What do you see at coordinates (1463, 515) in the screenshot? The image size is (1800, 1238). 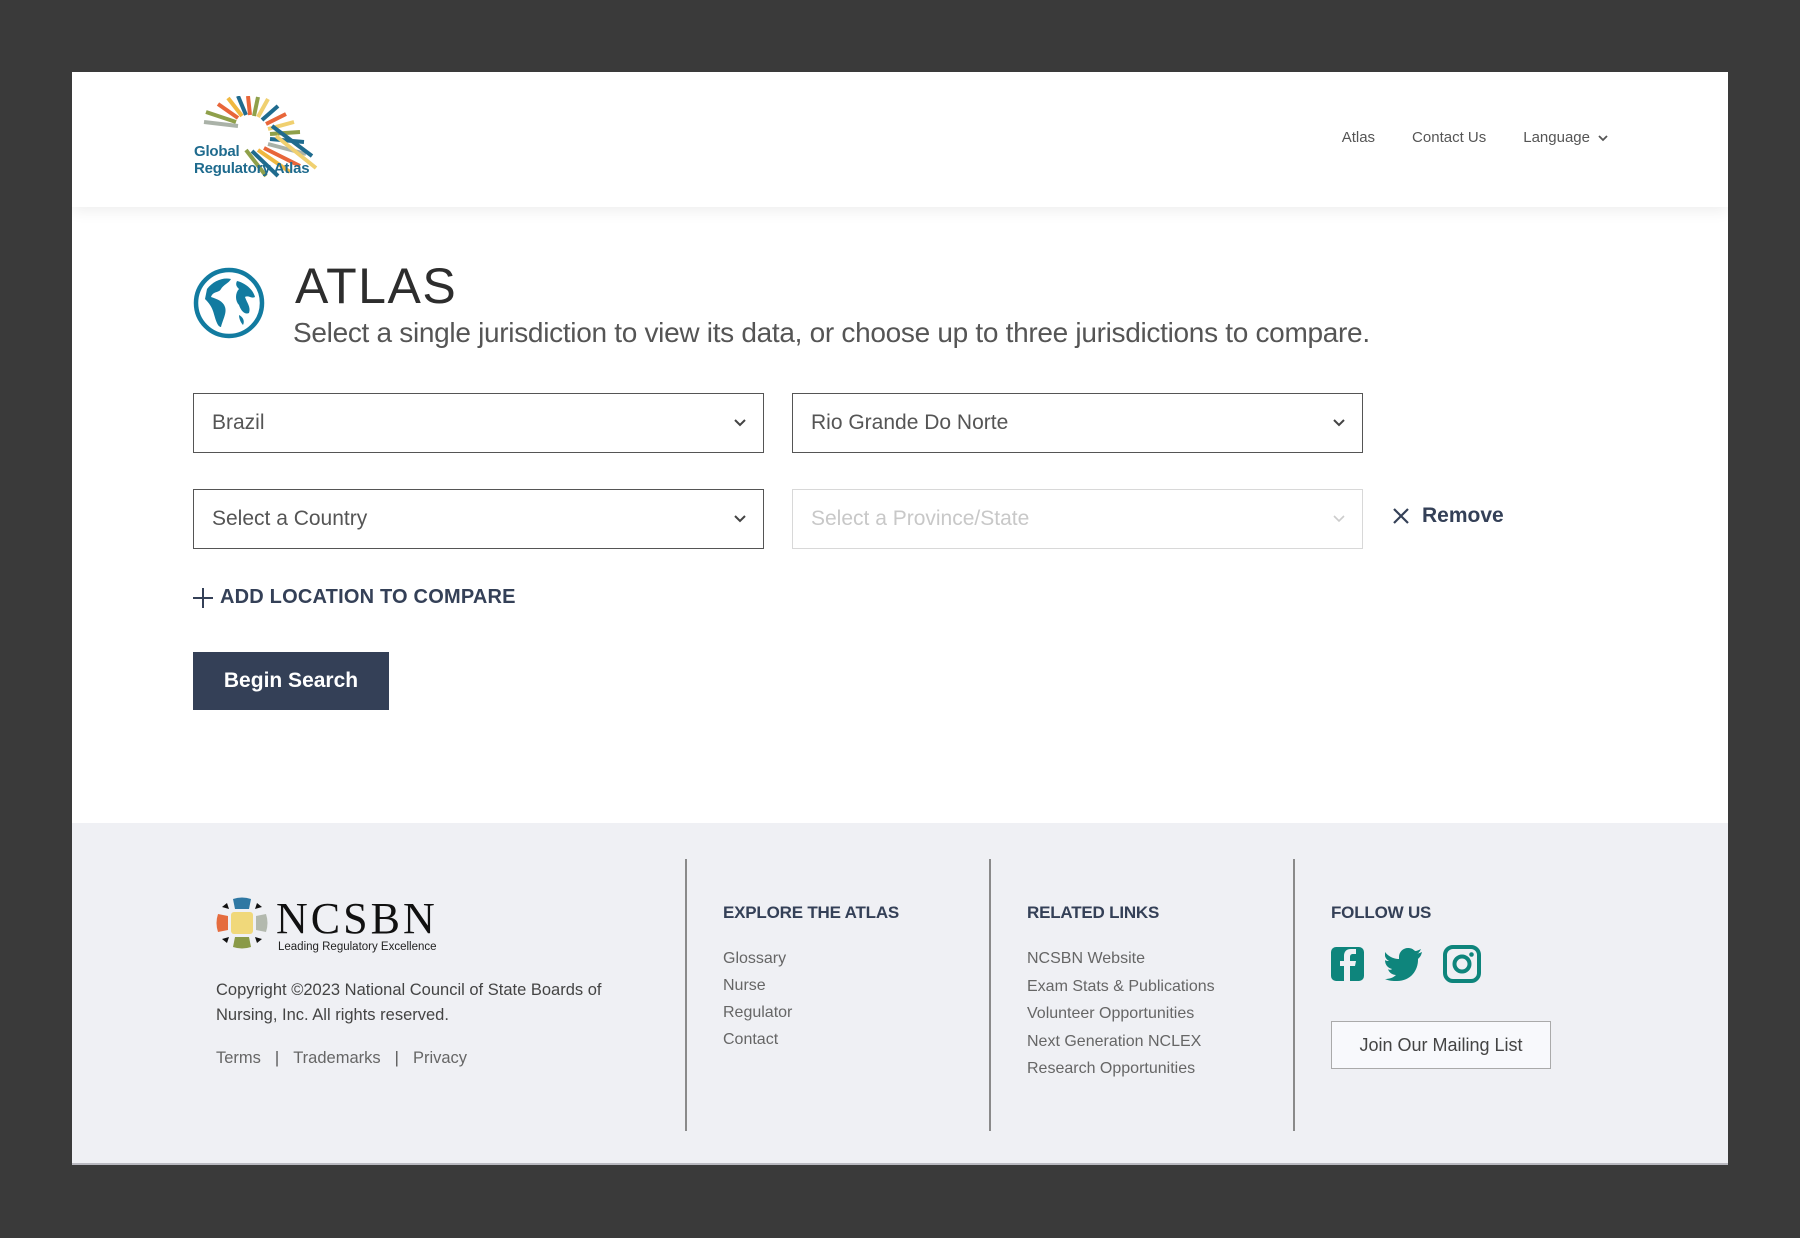 I see `remove-label: Remove` at bounding box center [1463, 515].